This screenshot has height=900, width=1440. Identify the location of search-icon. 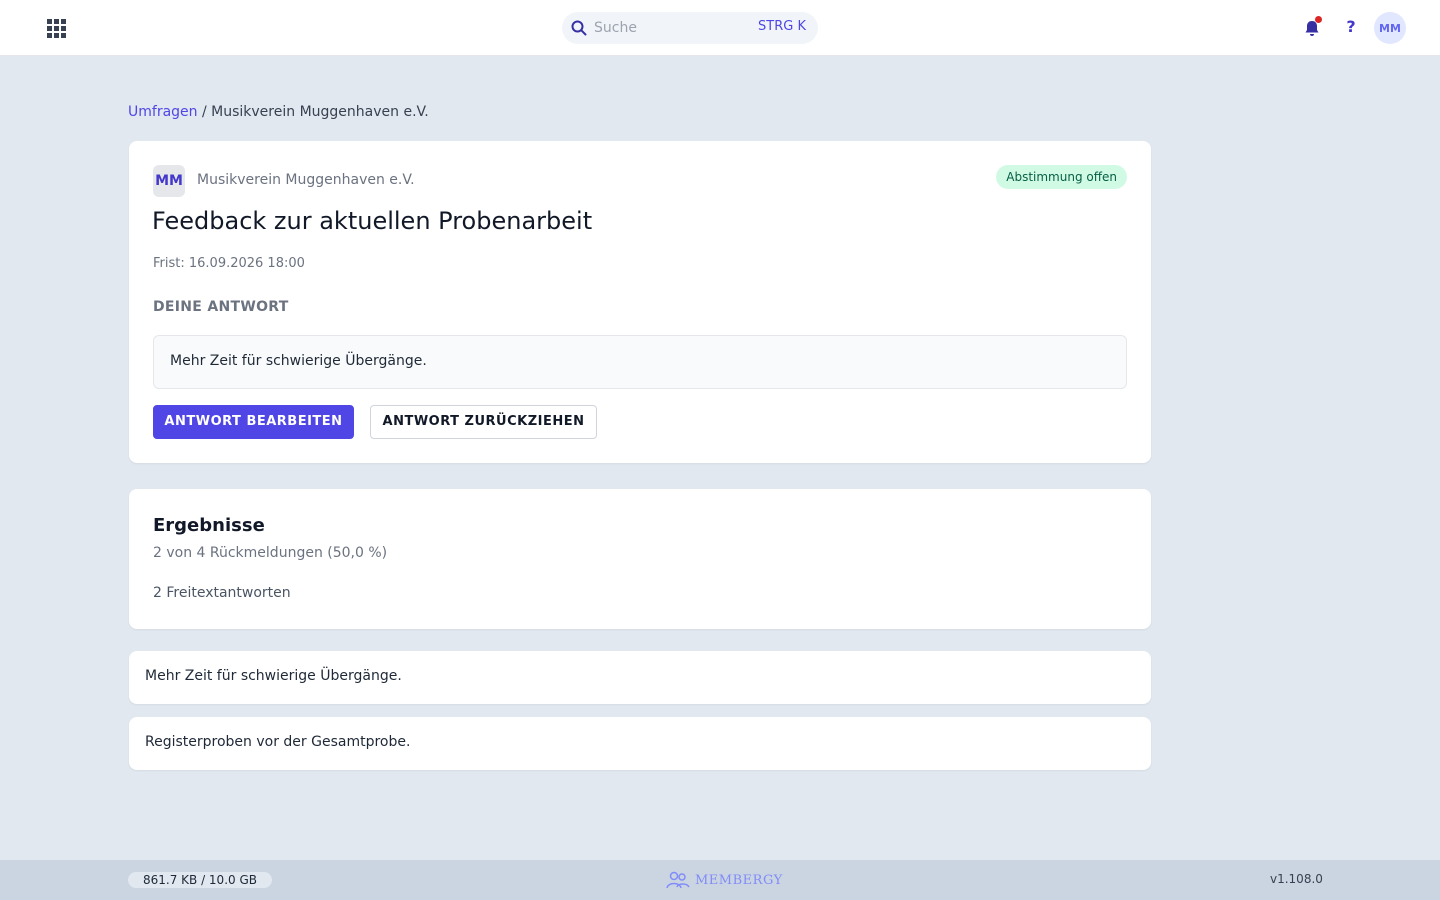
(579, 28).